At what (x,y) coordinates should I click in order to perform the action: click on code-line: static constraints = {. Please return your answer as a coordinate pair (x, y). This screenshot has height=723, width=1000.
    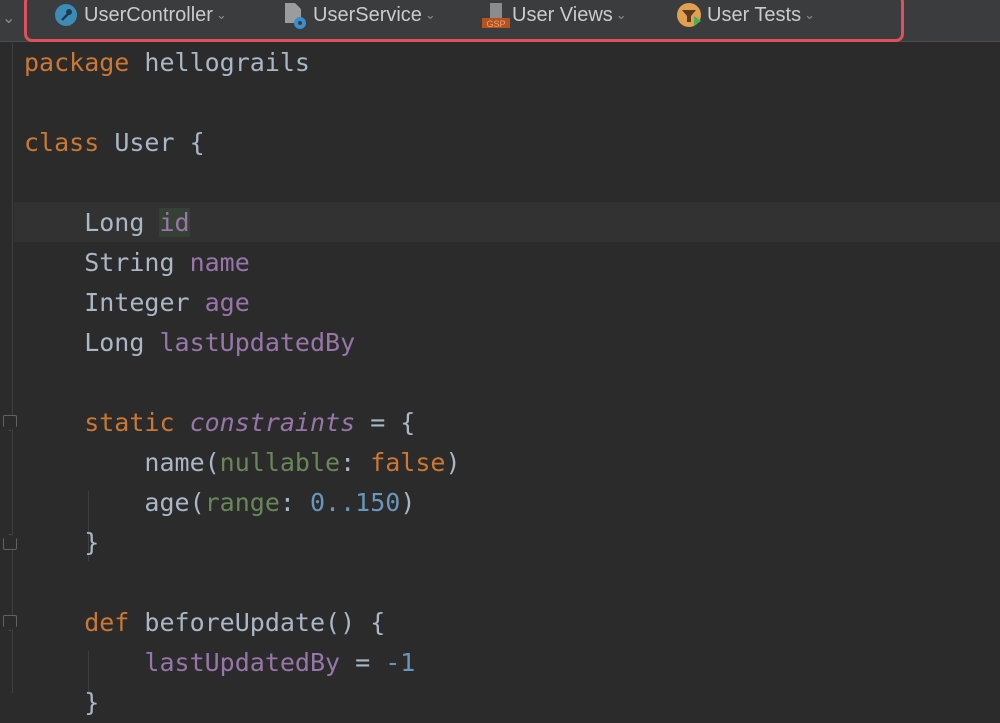
    Looking at the image, I should click on (219, 423).